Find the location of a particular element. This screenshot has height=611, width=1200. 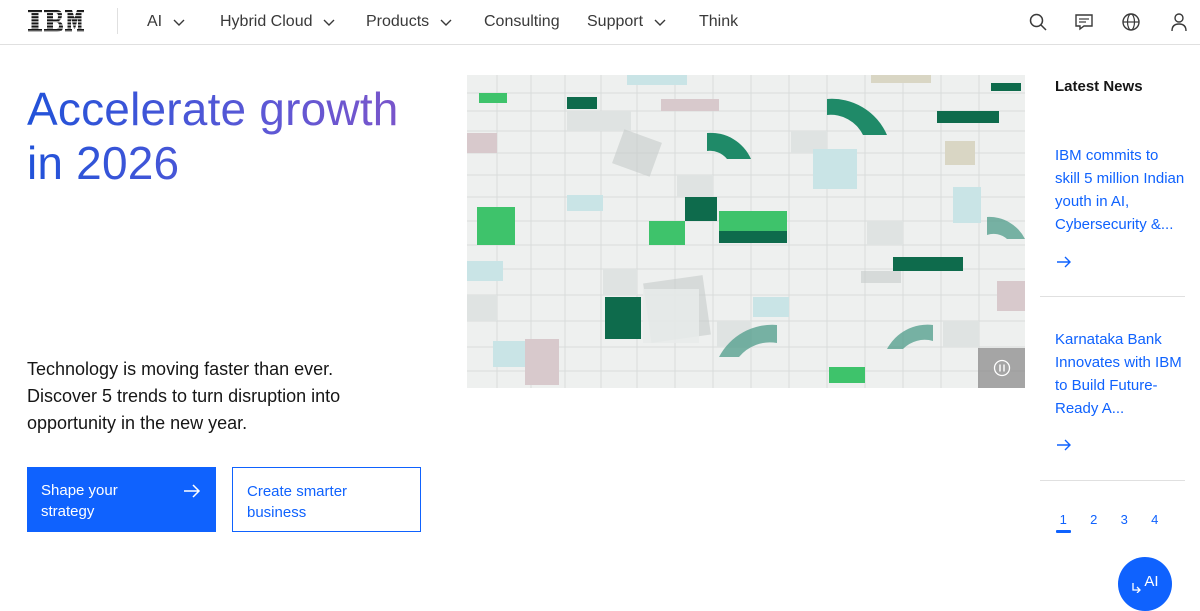

page-4: 4 is located at coordinates (1155, 522).